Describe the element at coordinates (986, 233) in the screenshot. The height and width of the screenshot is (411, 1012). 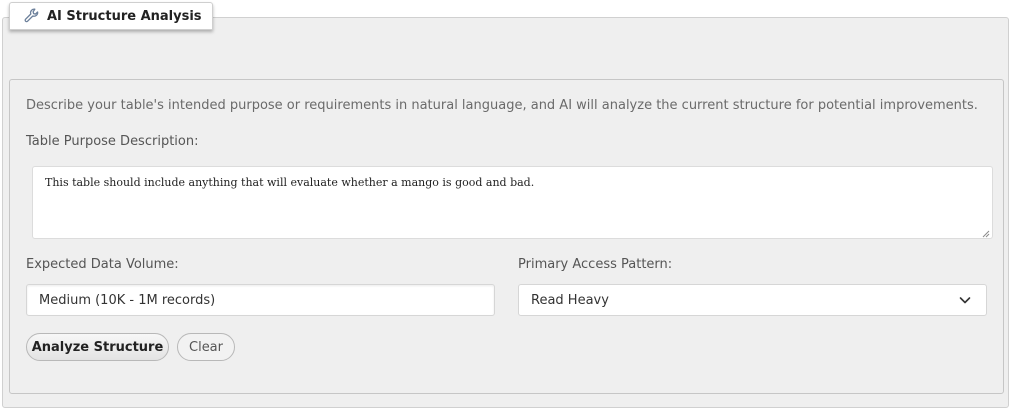
I see `resize-grip-icon` at that location.